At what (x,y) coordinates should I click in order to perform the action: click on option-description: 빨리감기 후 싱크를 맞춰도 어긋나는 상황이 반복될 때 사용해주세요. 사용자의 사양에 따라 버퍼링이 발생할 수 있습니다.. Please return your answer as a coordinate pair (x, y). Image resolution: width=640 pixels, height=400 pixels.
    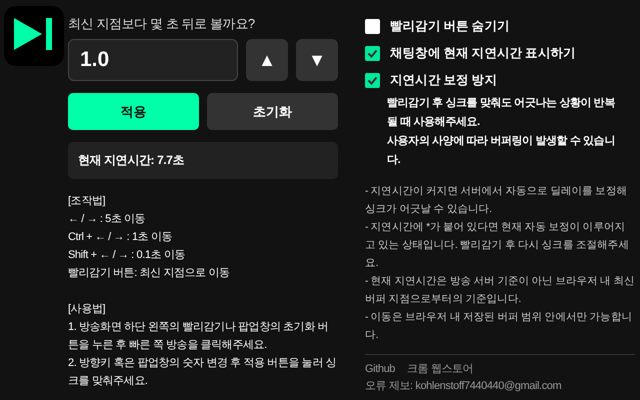
    Looking at the image, I should click on (500, 132).